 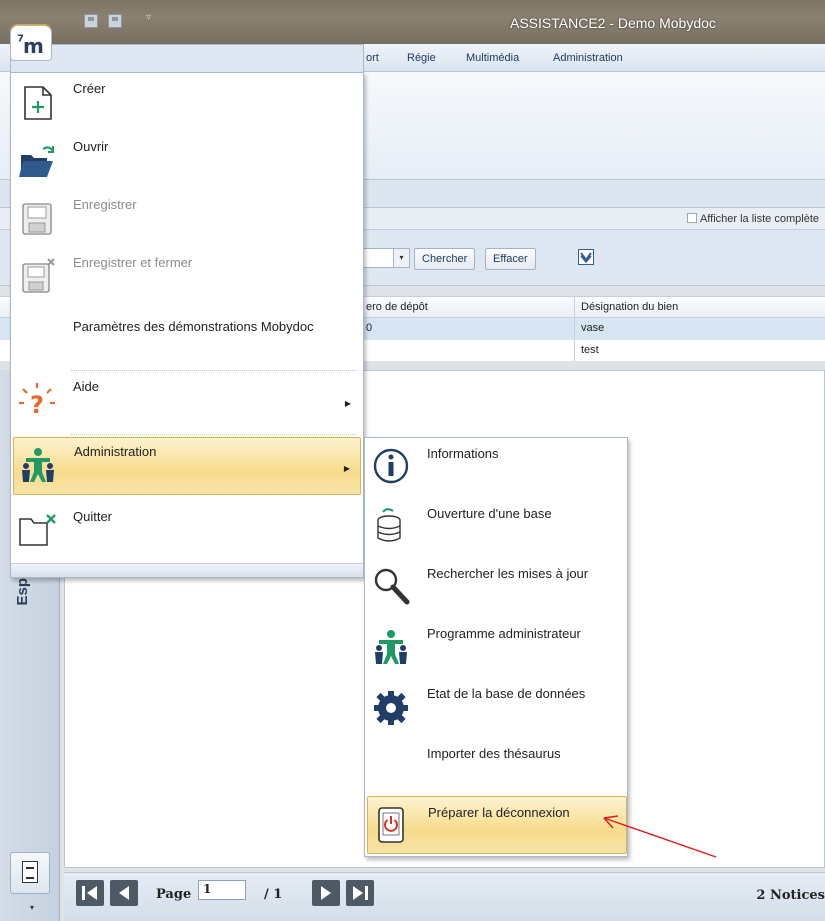 What do you see at coordinates (38, 103) in the screenshot?
I see `new-document-icon` at bounding box center [38, 103].